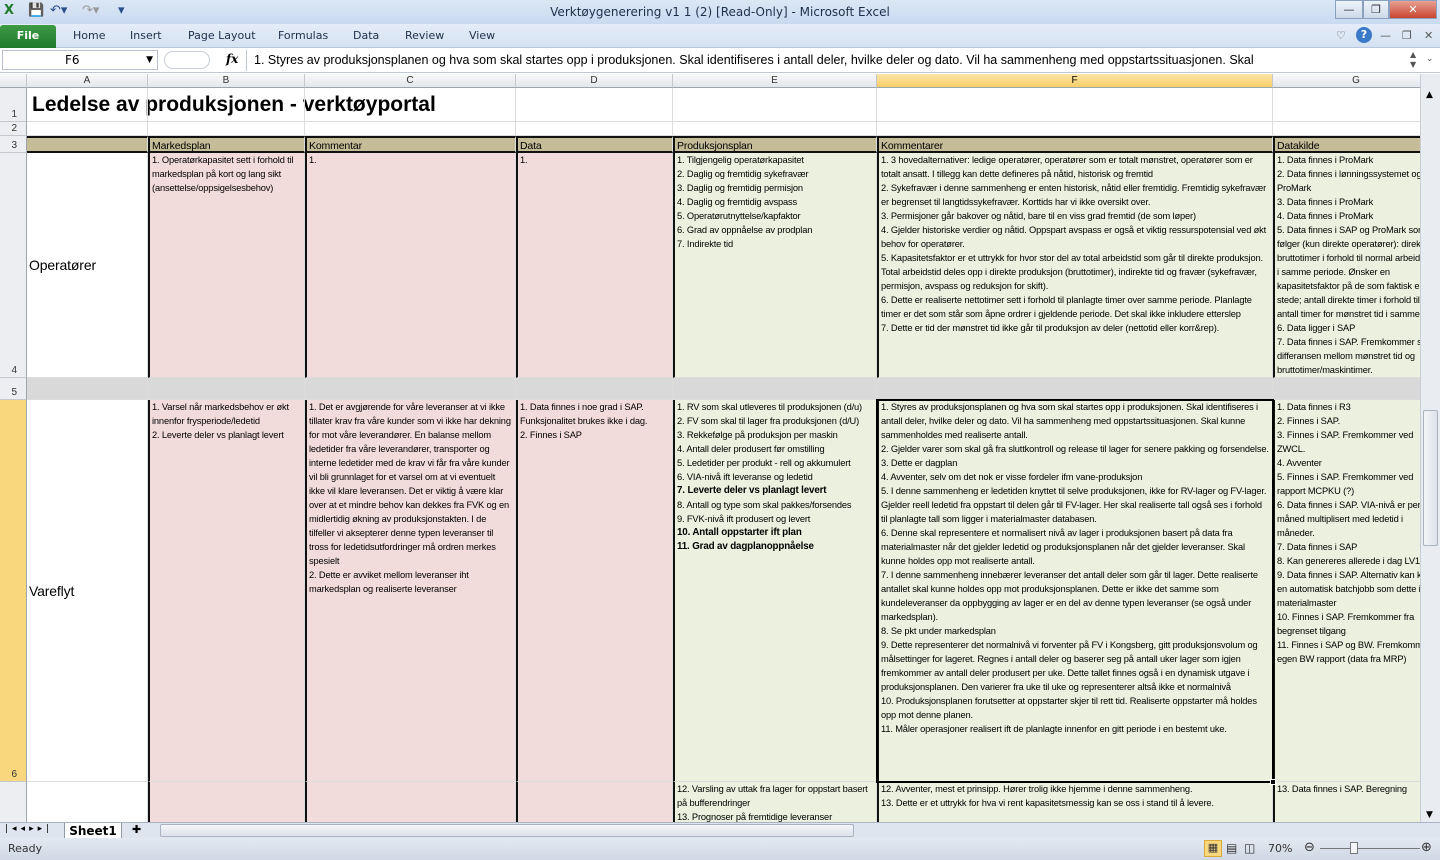  I want to click on vertical-scroll-thumb, so click(1430, 478).